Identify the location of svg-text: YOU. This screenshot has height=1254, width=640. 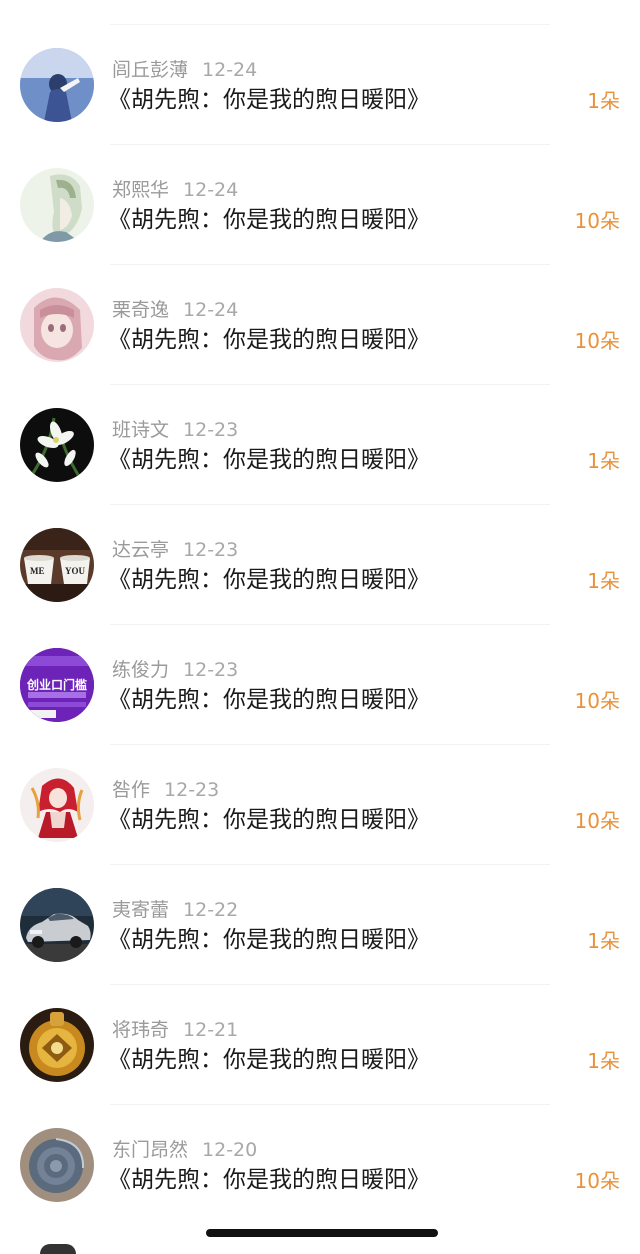
(75, 571).